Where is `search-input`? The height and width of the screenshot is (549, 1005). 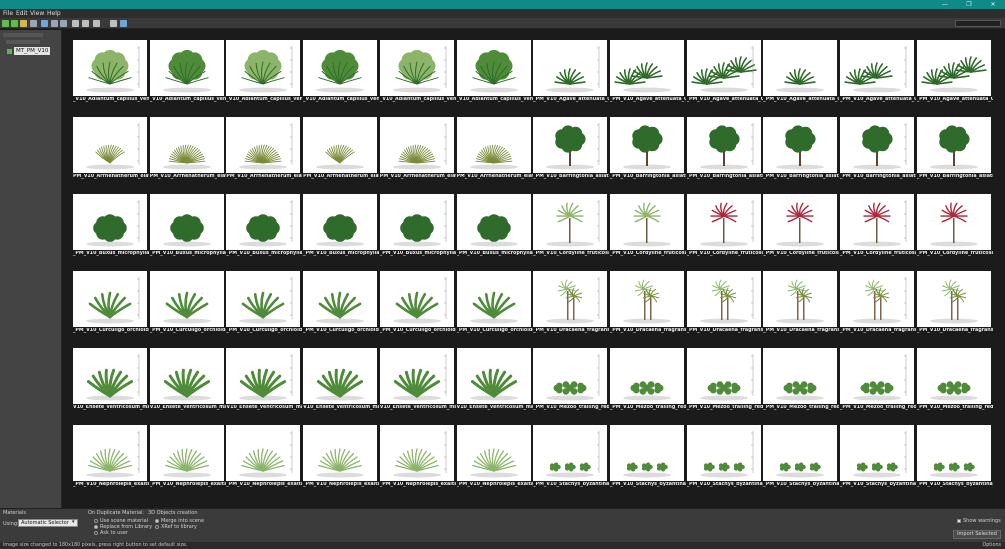 search-input is located at coordinates (978, 23).